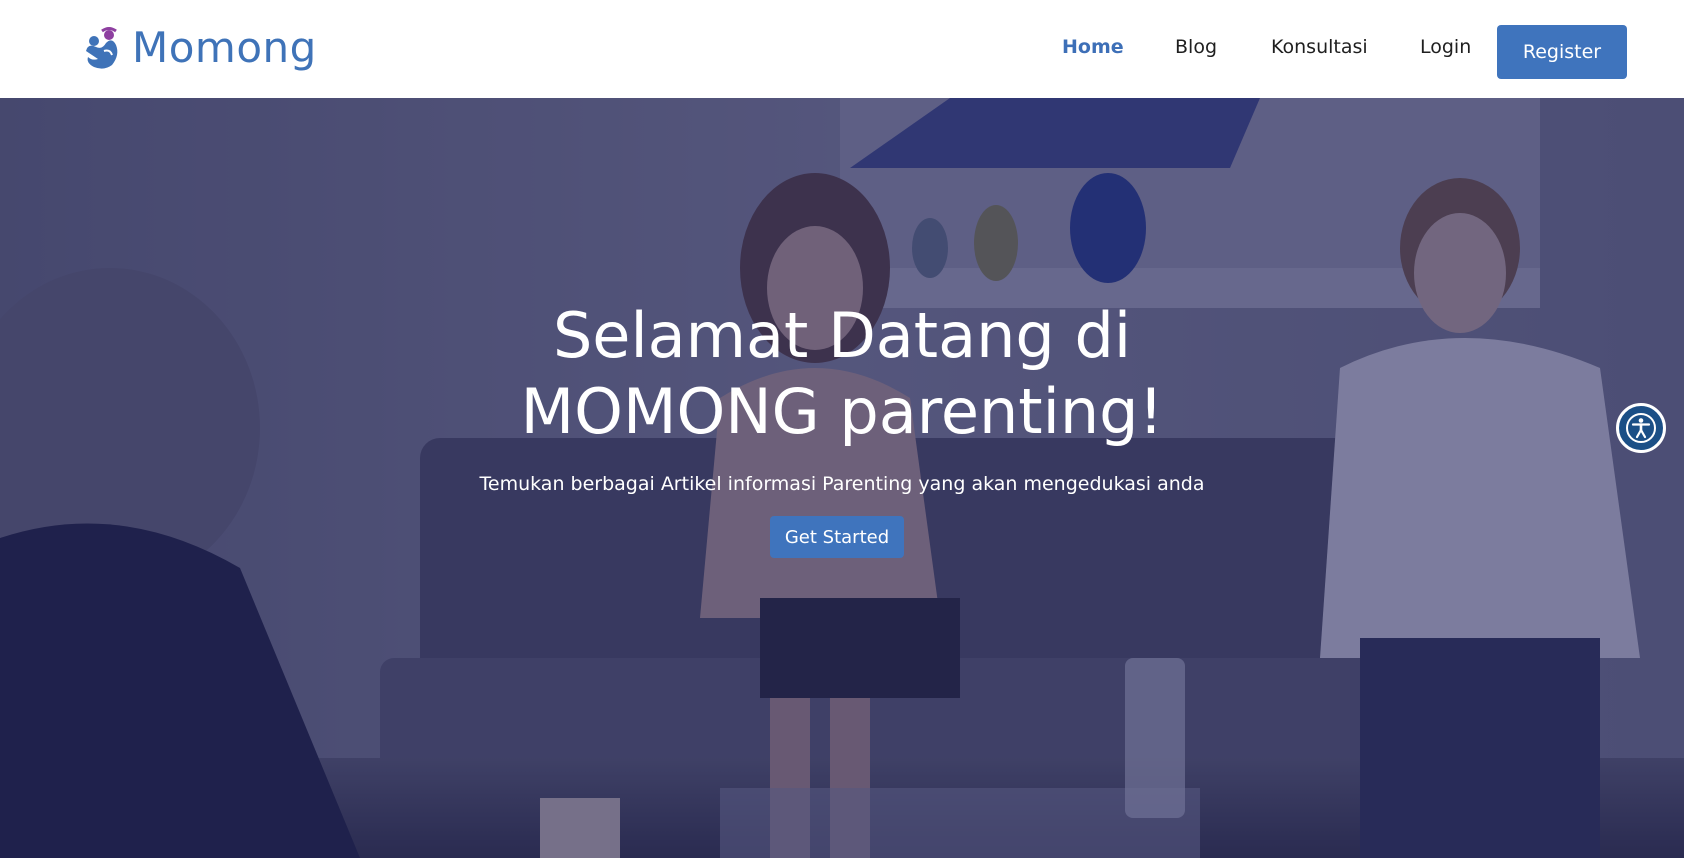  I want to click on hero-title: Selamat Datang di MOMONG parenting!, so click(842, 374).